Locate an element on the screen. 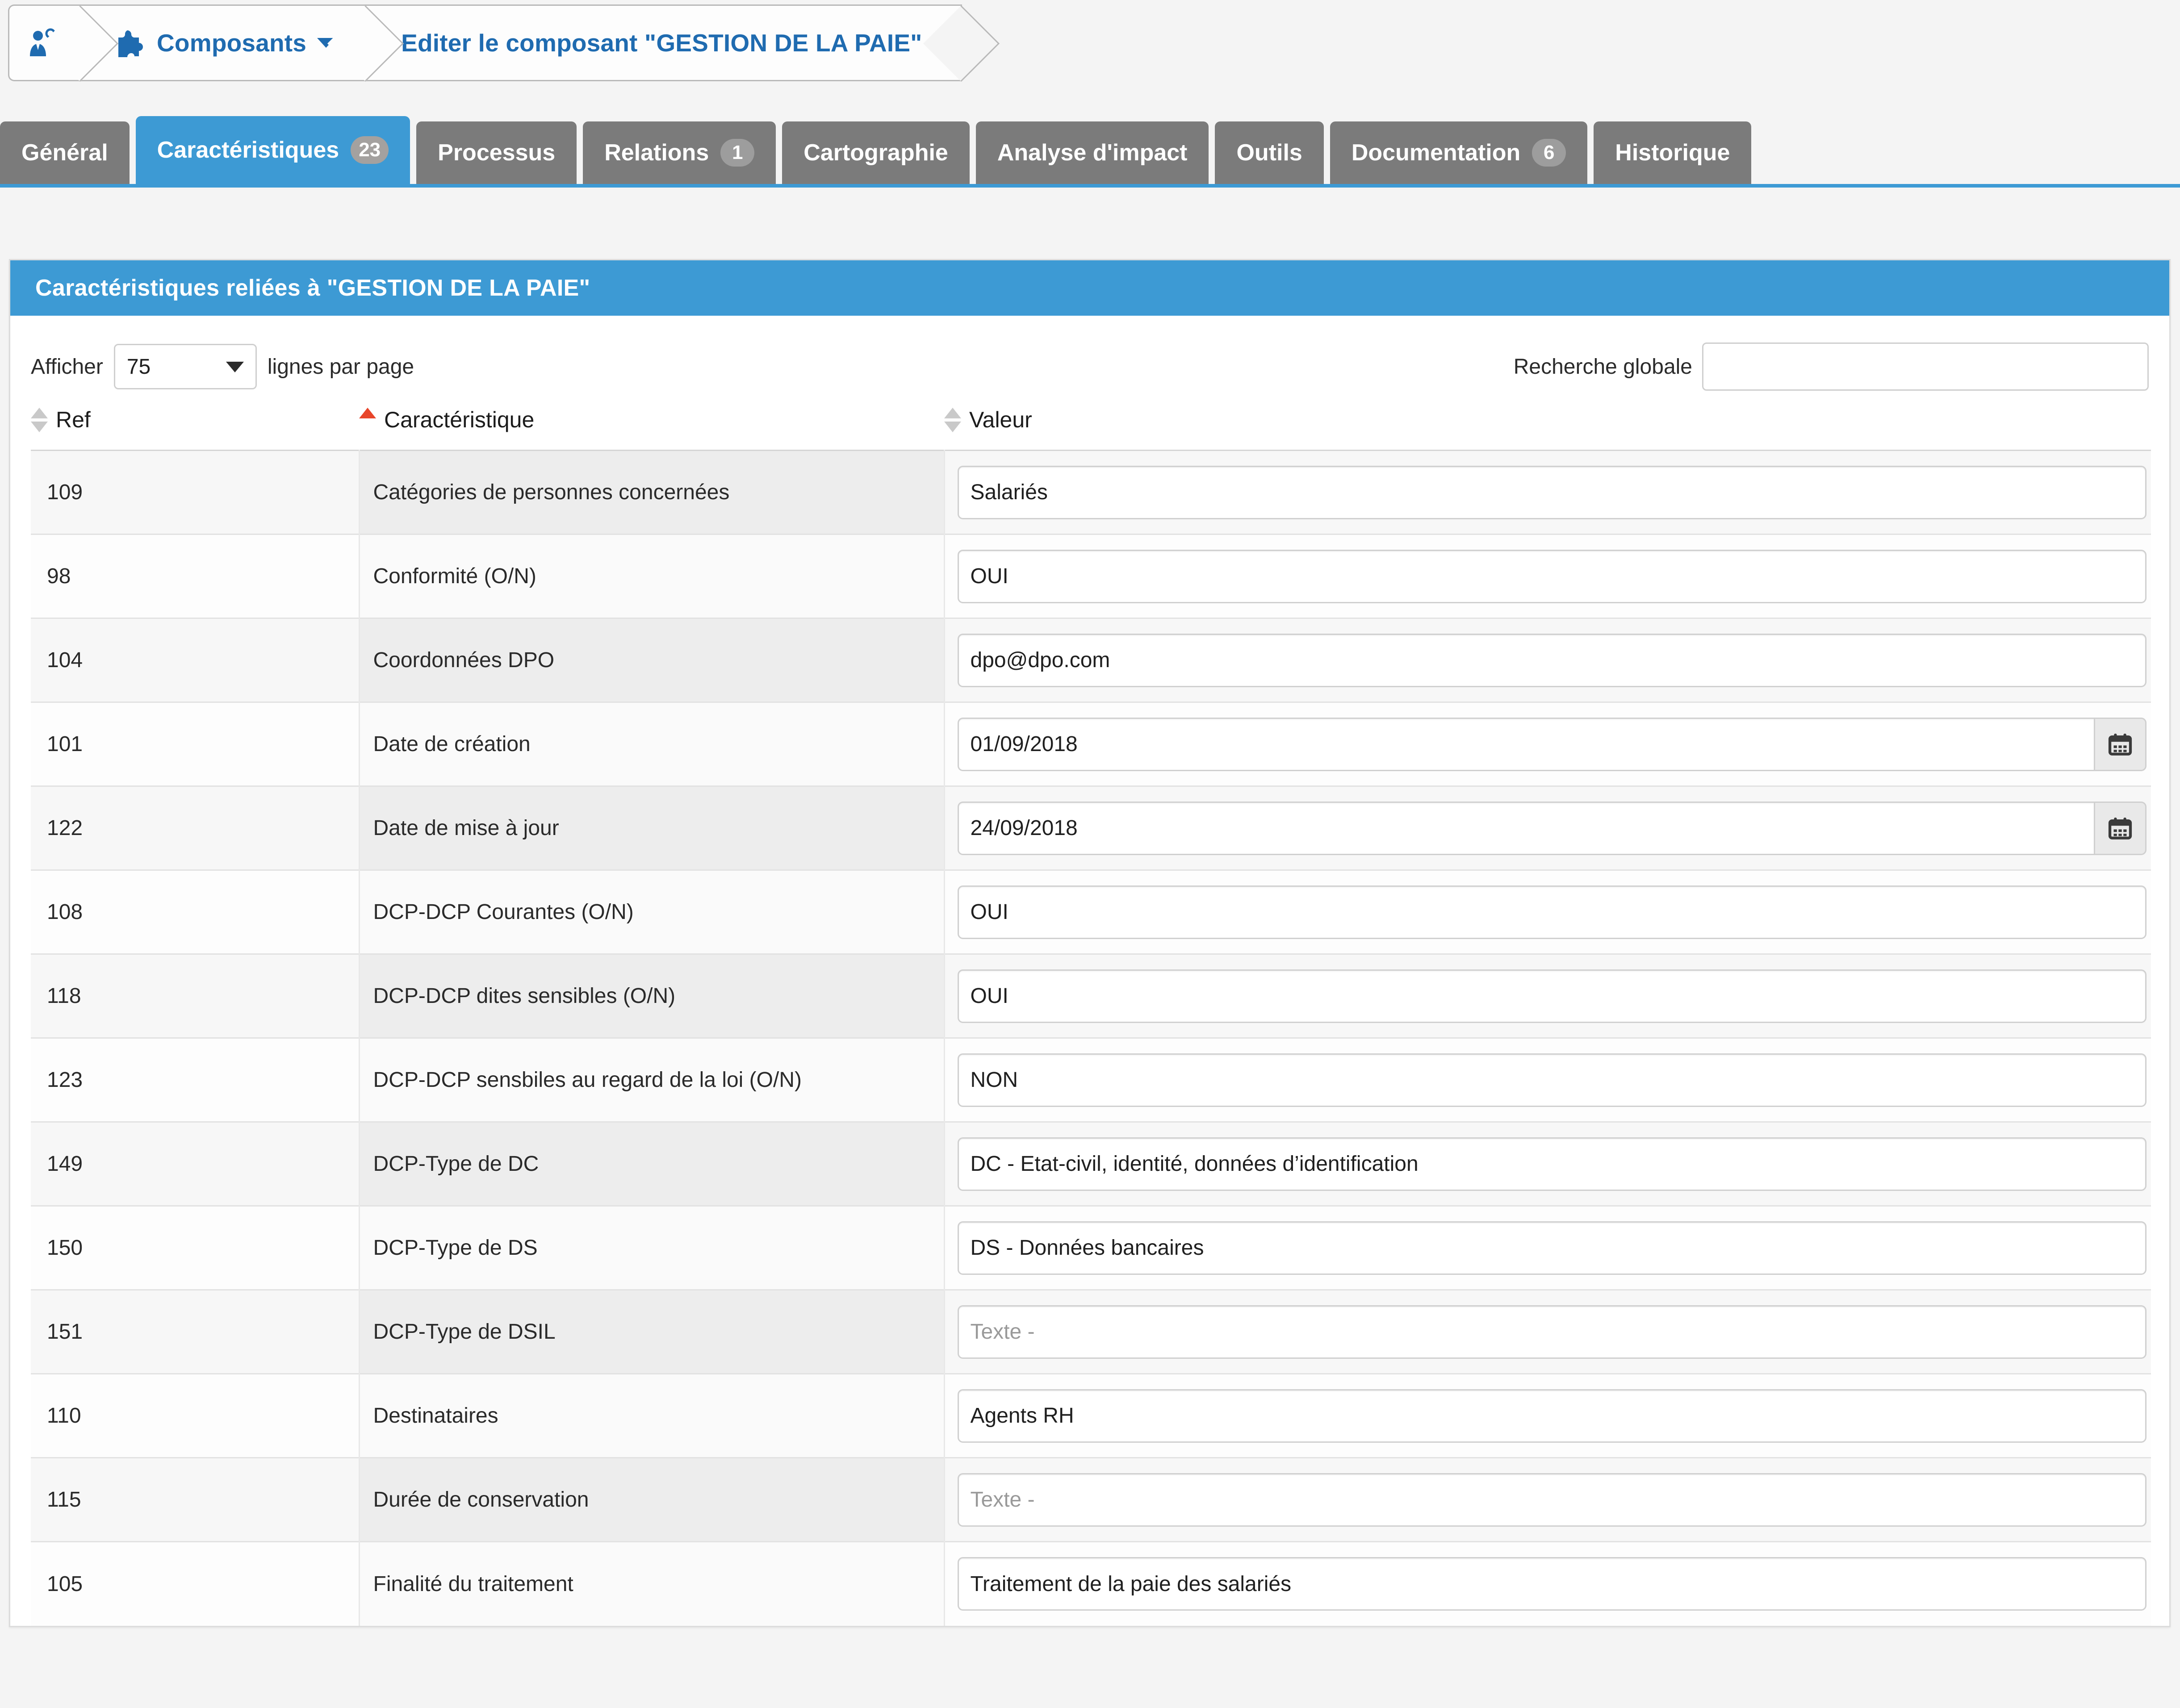 Image resolution: width=2180 pixels, height=1708 pixels. tab-label: Outils is located at coordinates (1269, 153).